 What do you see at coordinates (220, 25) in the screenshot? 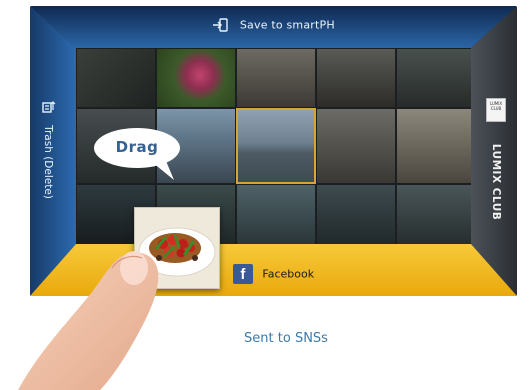
I see `phone-save-icon` at bounding box center [220, 25].